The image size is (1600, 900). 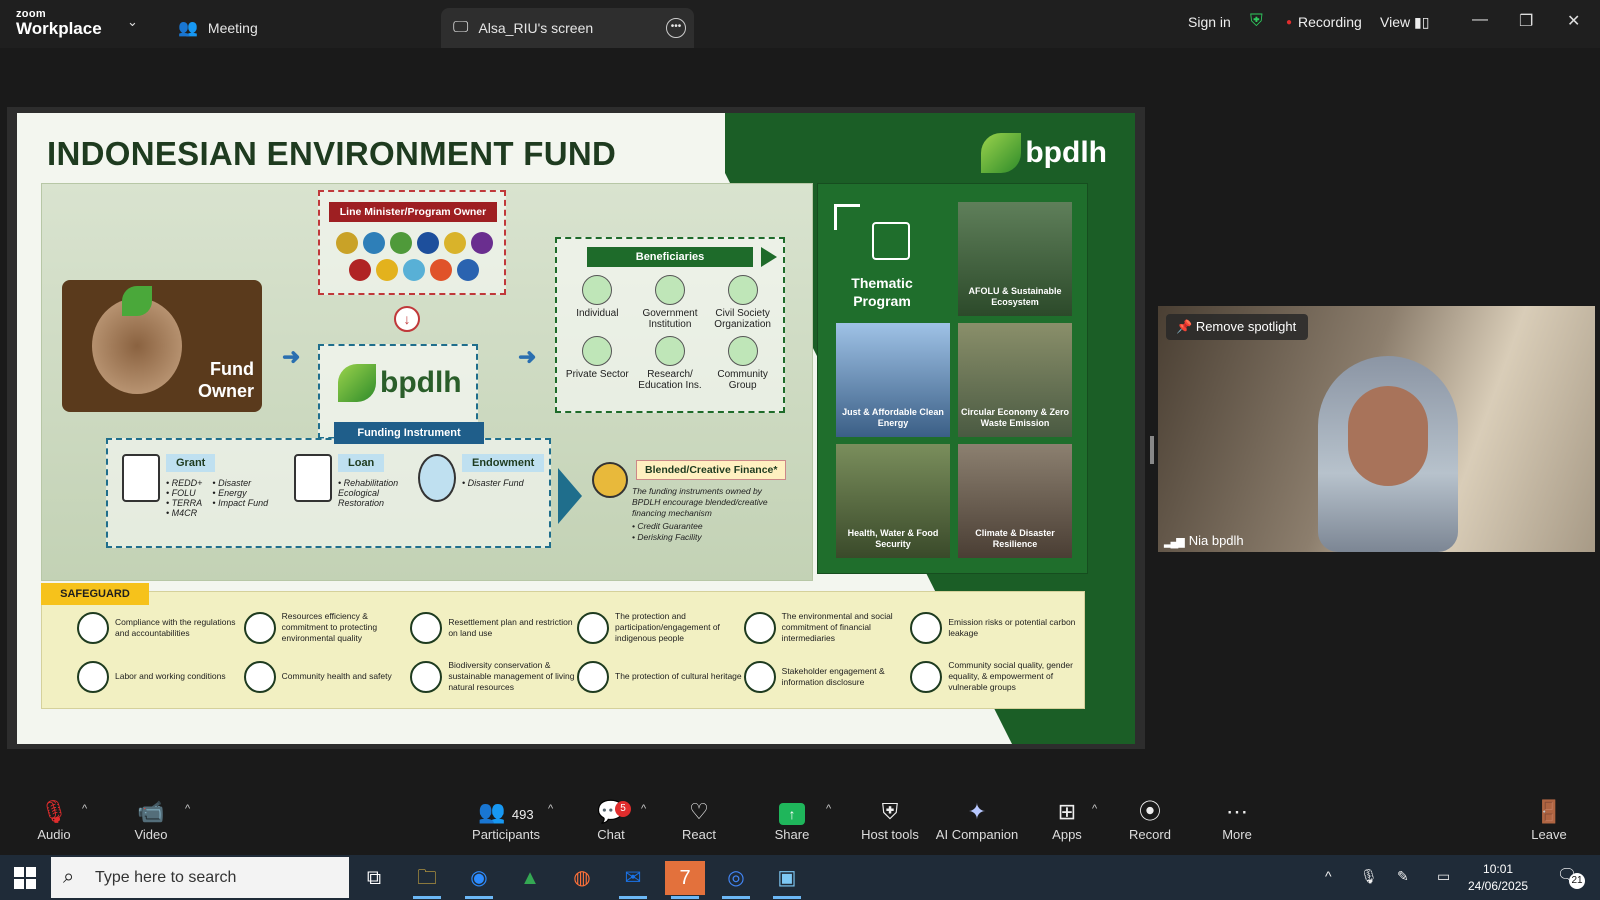 I want to click on search-icon: ⌕, so click(x=69, y=877).